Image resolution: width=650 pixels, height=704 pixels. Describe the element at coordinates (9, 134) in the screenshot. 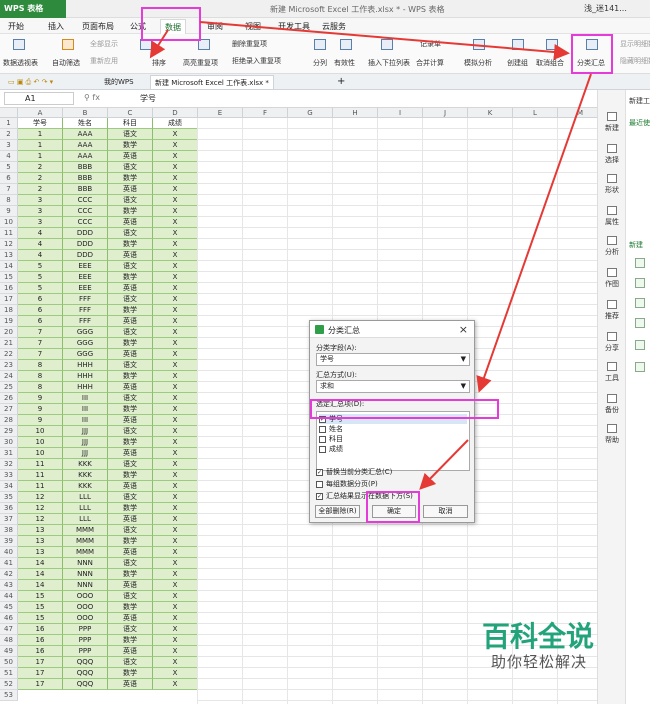

I see `row-header: 2` at that location.